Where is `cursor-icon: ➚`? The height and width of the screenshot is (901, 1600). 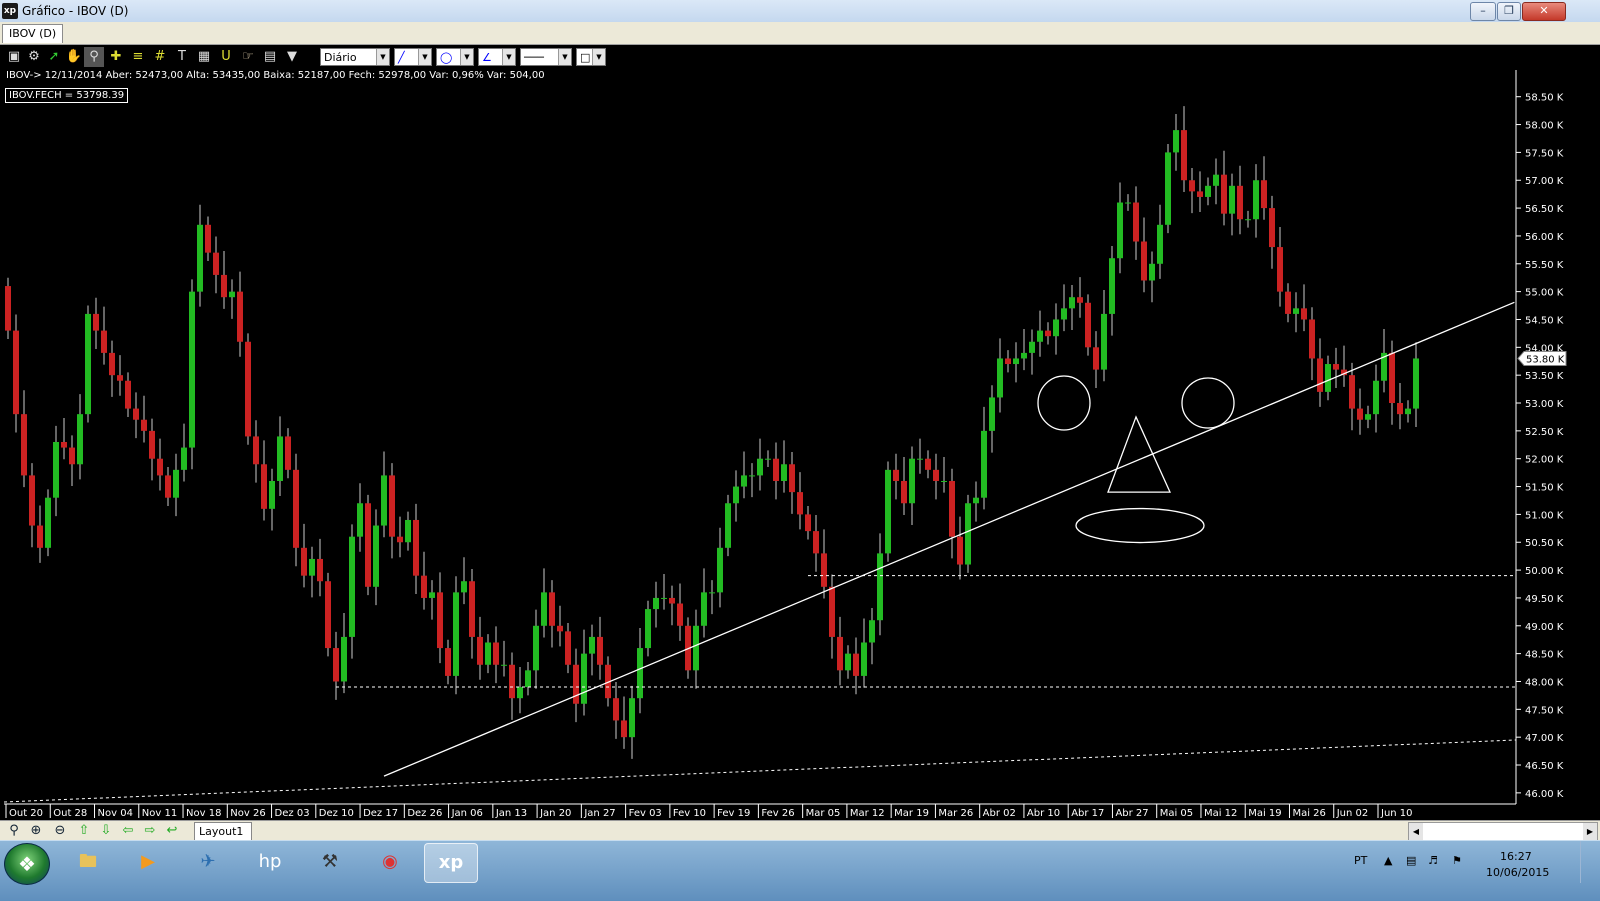 cursor-icon: ➚ is located at coordinates (54, 57).